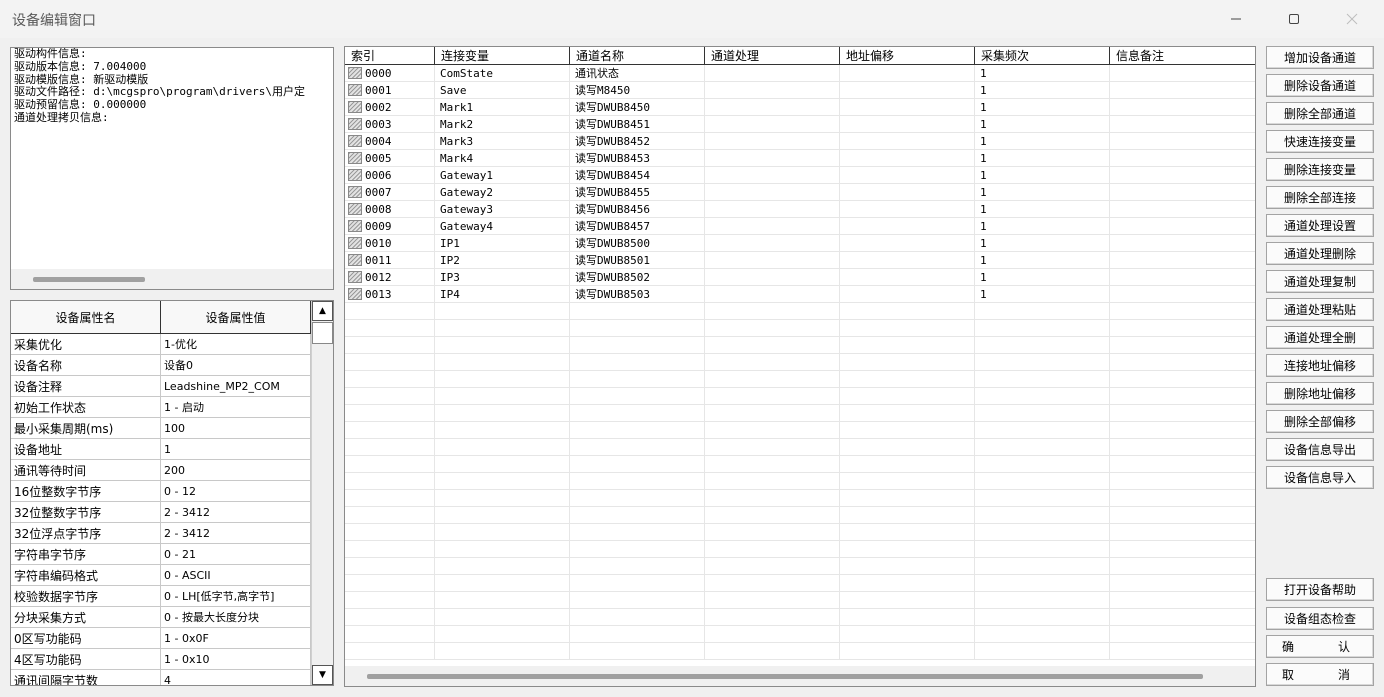 The image size is (1384, 697). I want to click on index-cell: 0007, so click(390, 192).